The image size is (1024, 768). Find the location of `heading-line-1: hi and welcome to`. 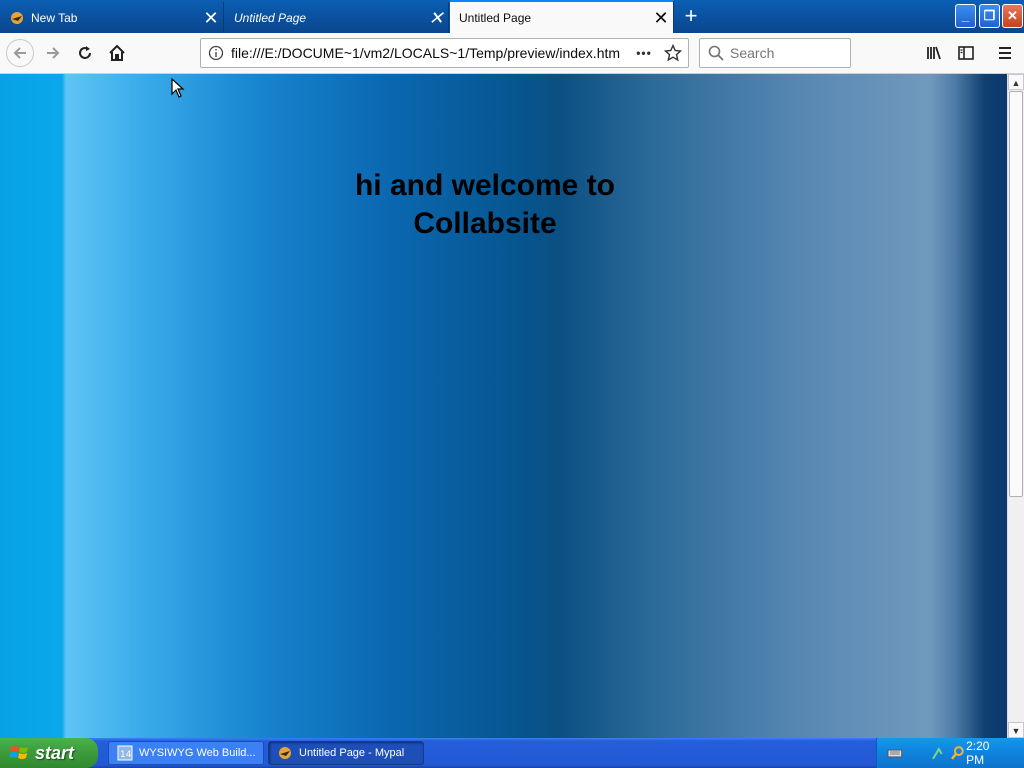

heading-line-1: hi and welcome to is located at coordinates (485, 185).